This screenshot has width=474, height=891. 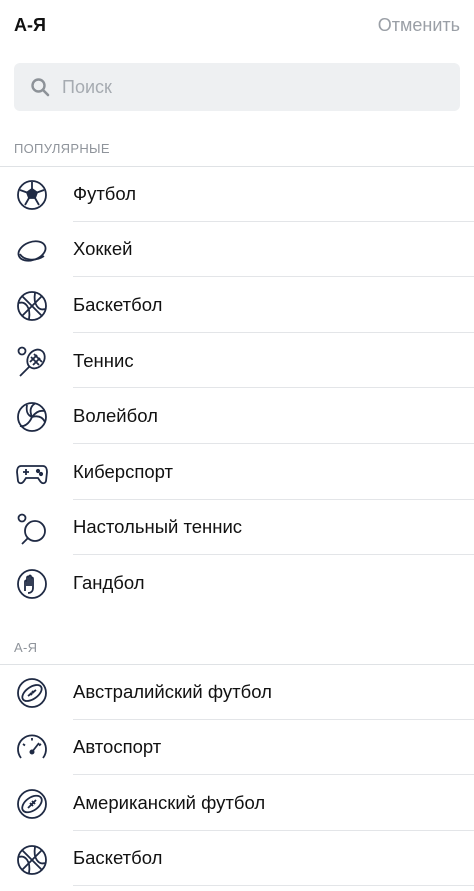 What do you see at coordinates (40, 87) in the screenshot?
I see `search-icon` at bounding box center [40, 87].